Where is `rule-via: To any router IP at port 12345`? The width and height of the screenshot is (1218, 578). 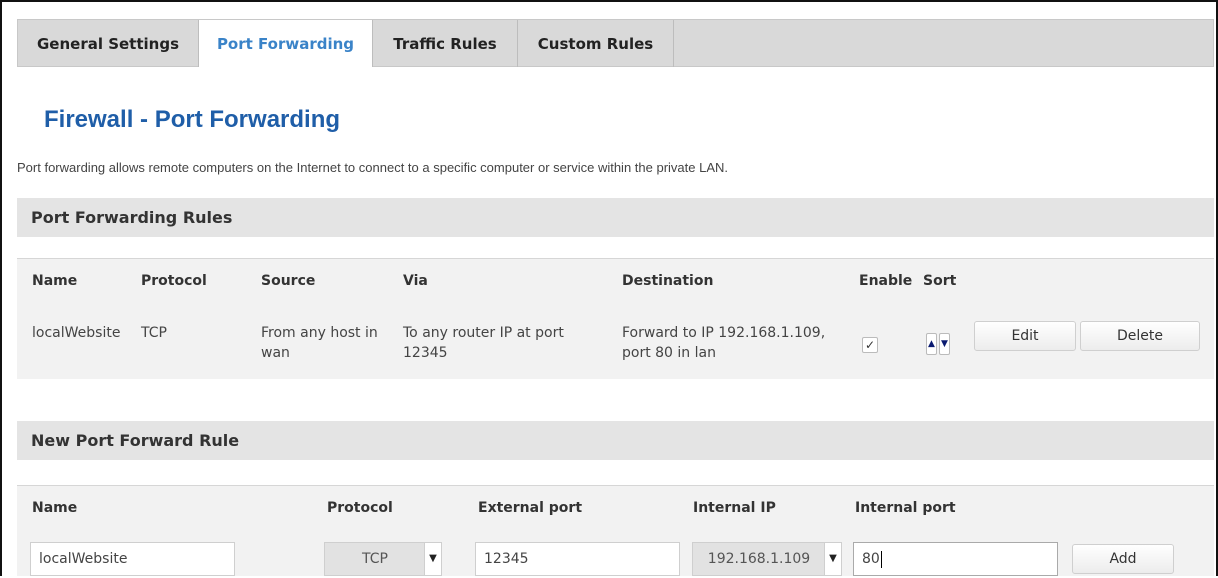 rule-via: To any router IP at port 12345 is located at coordinates (483, 343).